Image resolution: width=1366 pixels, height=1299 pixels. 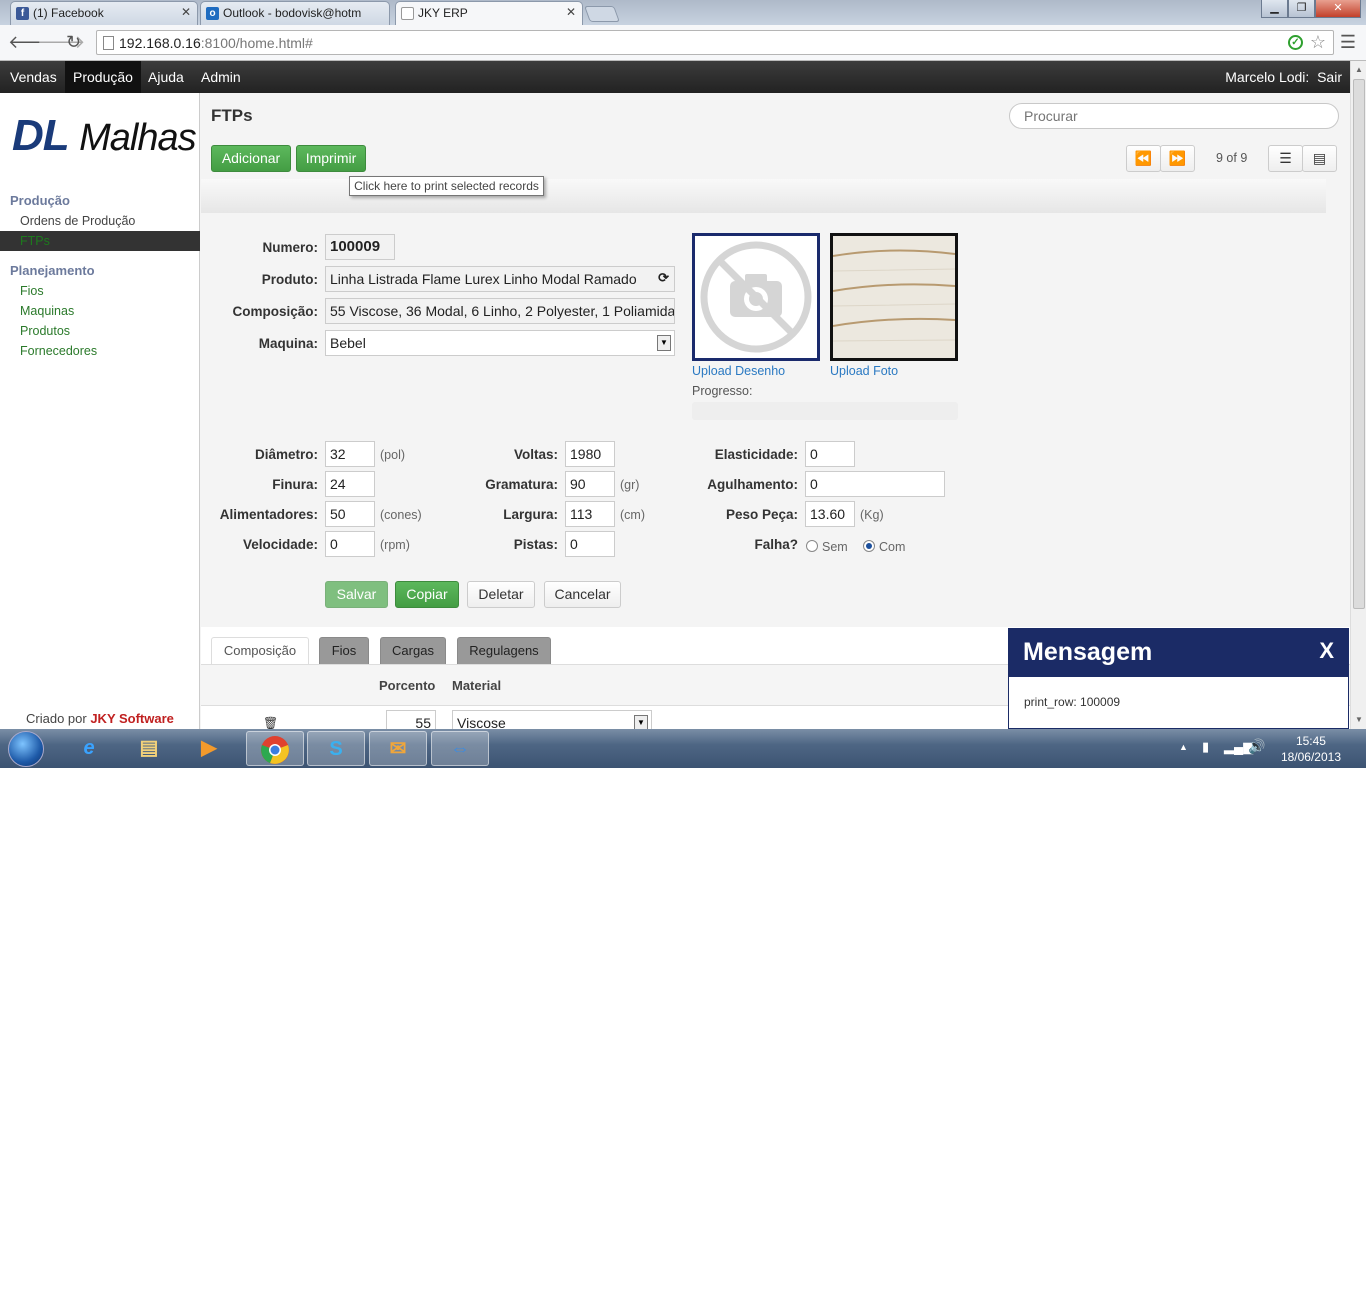 What do you see at coordinates (590, 484) in the screenshot?
I see `gramatura-field: 90` at bounding box center [590, 484].